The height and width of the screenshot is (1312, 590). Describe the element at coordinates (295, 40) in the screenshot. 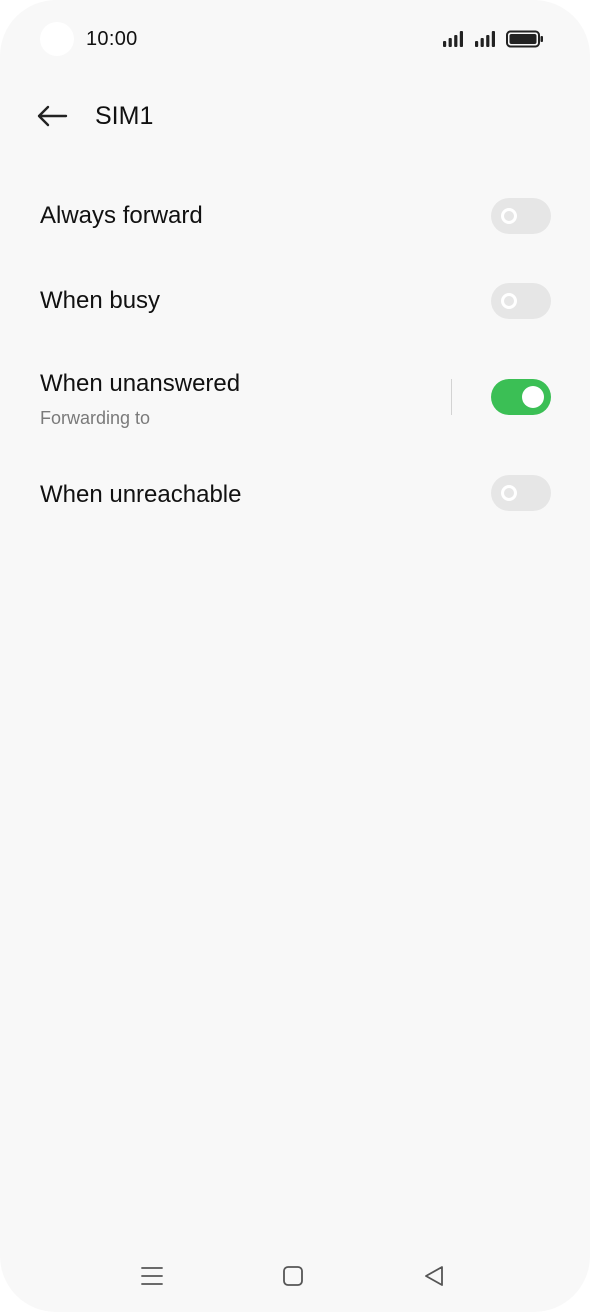

I see `status-bar: 10:00` at that location.